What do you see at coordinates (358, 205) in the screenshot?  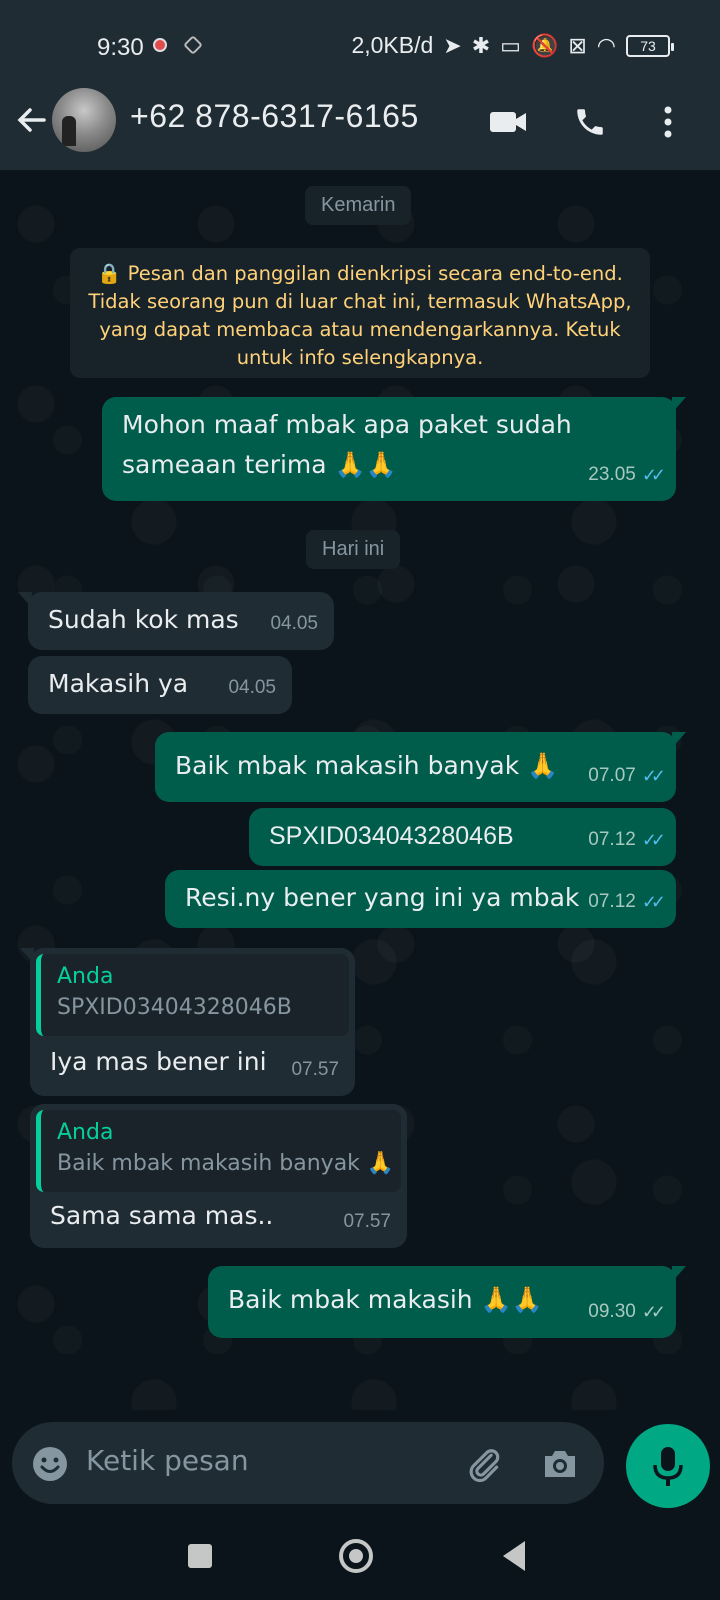 I see `date-chip-yesterday: Kemarin` at bounding box center [358, 205].